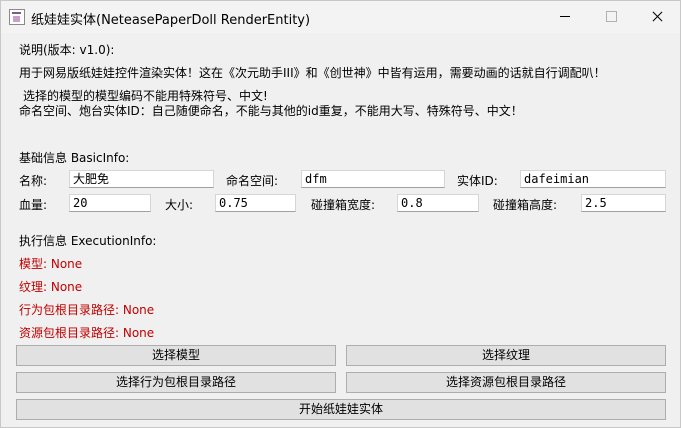 This screenshot has height=428, width=681. Describe the element at coordinates (593, 179) in the screenshot. I see `entity-id-input: dafeimian` at that location.